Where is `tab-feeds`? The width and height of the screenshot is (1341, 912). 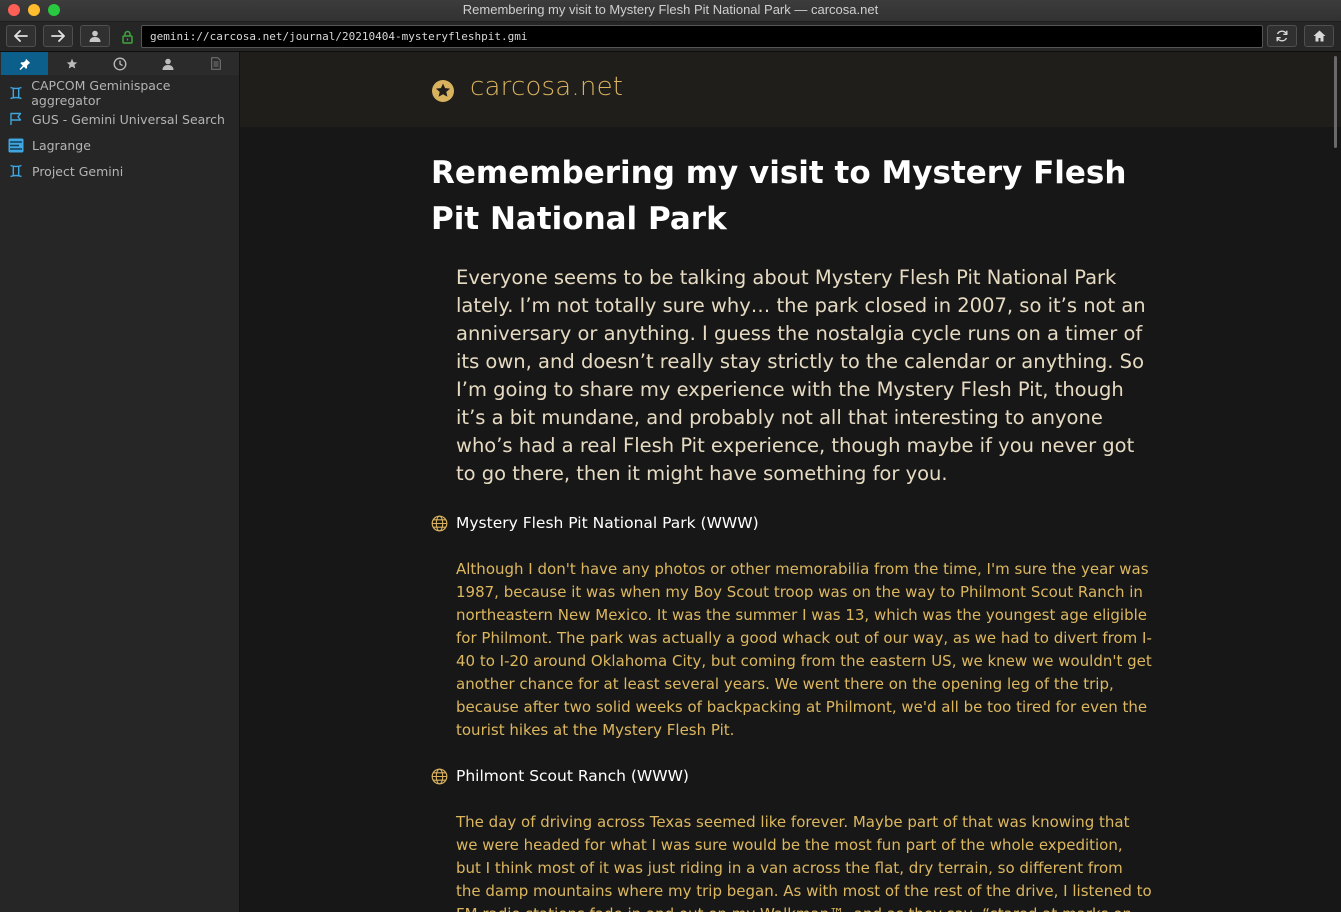 tab-feeds is located at coordinates (71, 63).